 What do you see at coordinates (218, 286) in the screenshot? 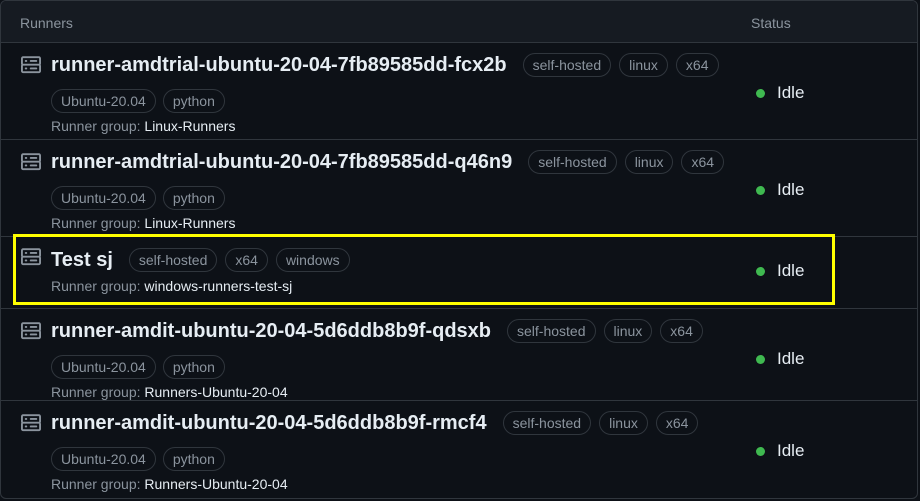
I see `runner-group-name: windows-runners-test-sj` at bounding box center [218, 286].